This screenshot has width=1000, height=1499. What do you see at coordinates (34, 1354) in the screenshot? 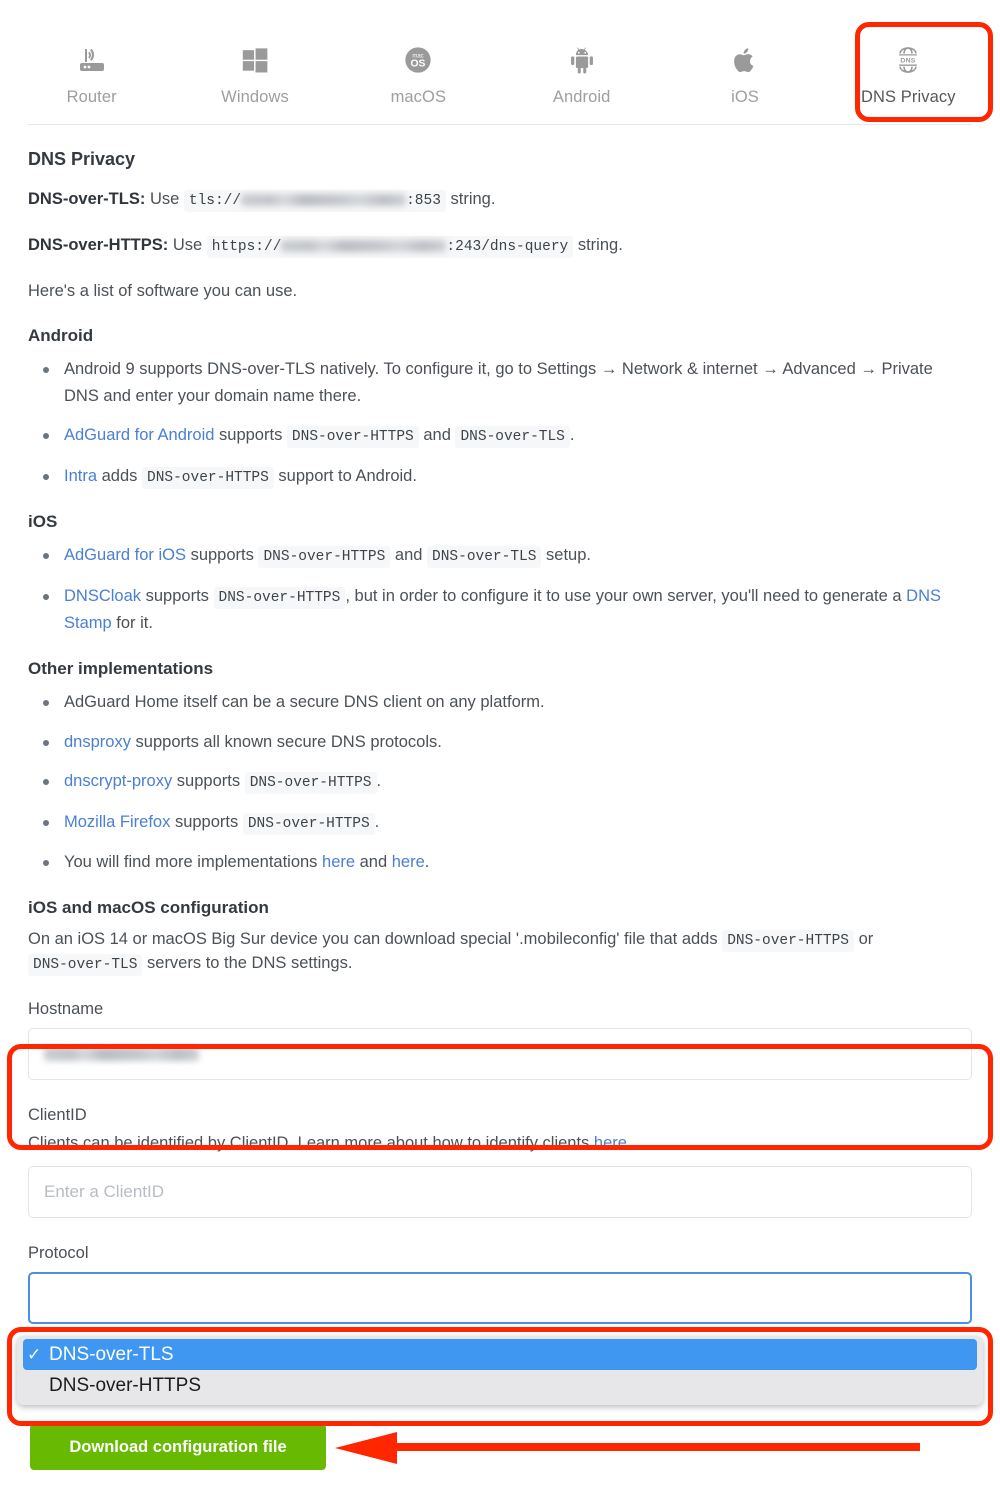
I see `check-icon: ✓` at bounding box center [34, 1354].